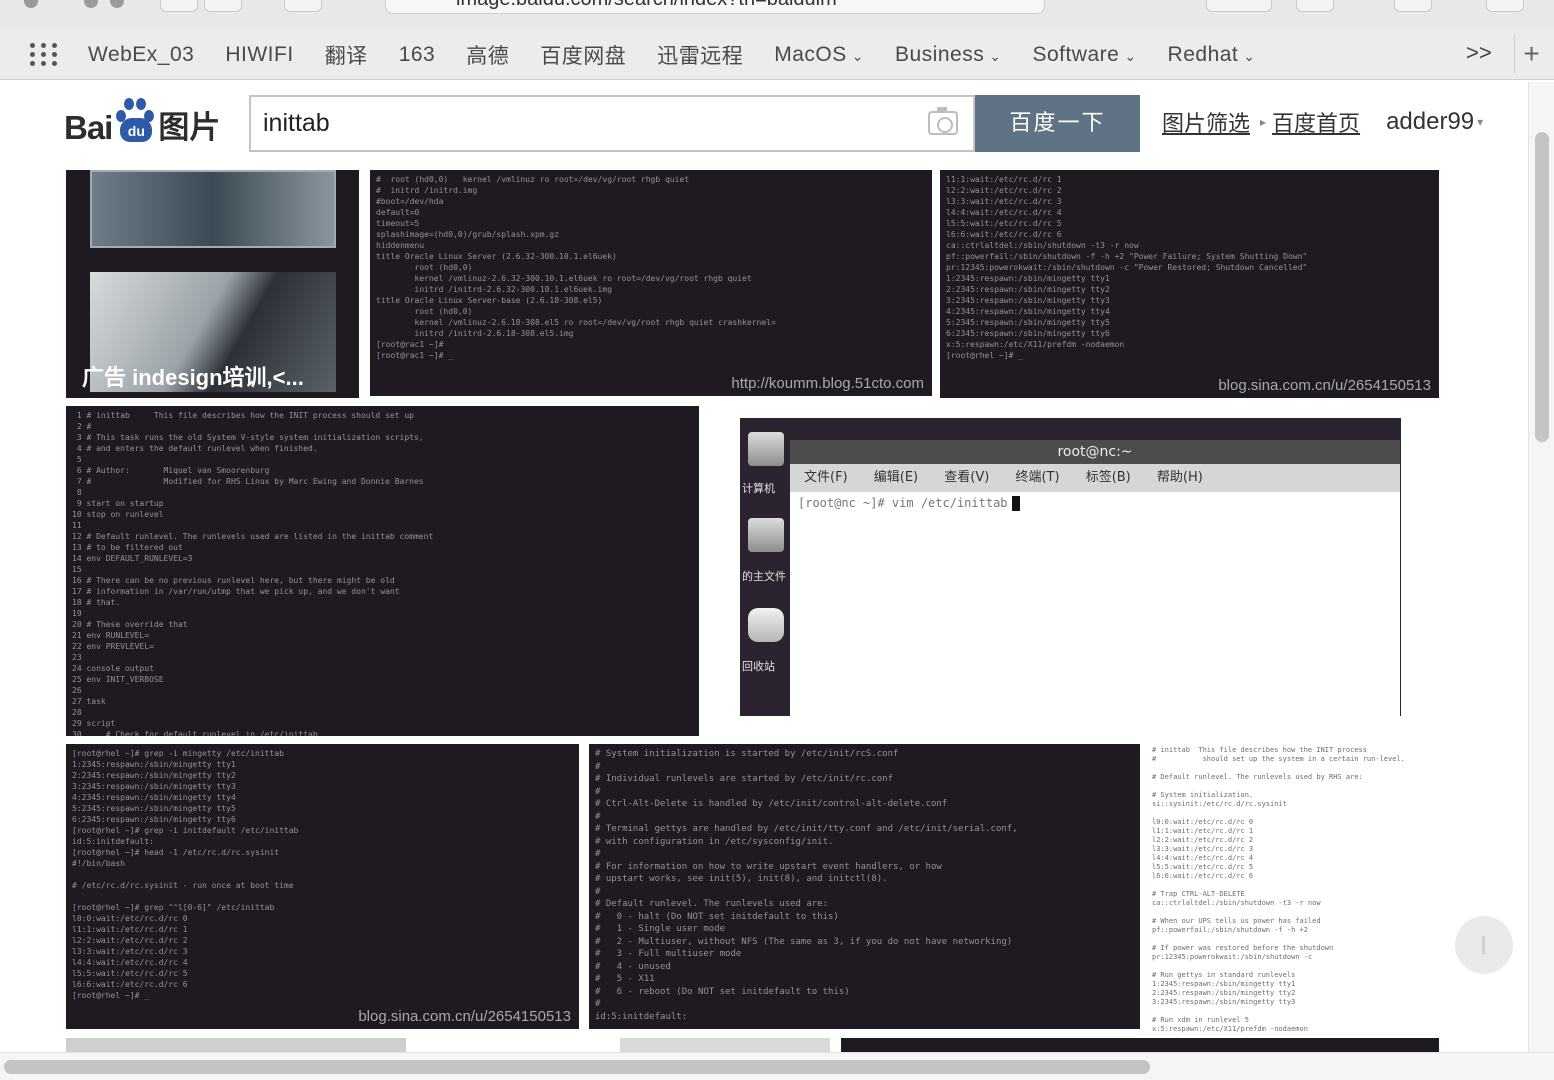 The image size is (1554, 1080). What do you see at coordinates (766, 449) in the screenshot?
I see `computer-icon` at bounding box center [766, 449].